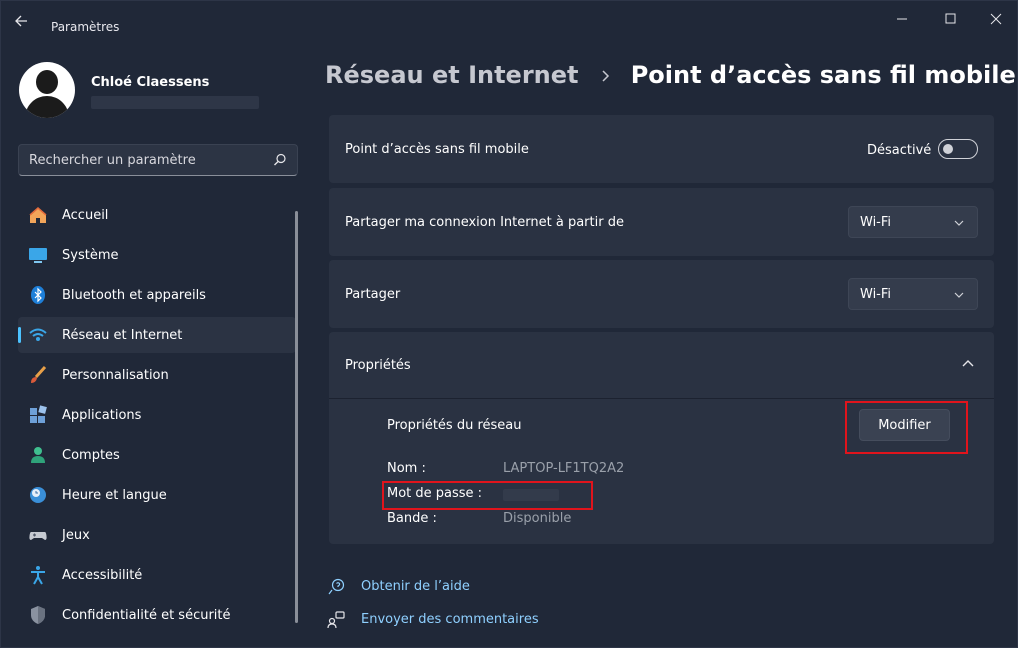 The image size is (1018, 648). What do you see at coordinates (958, 149) in the screenshot?
I see `hotspot-toggle` at bounding box center [958, 149].